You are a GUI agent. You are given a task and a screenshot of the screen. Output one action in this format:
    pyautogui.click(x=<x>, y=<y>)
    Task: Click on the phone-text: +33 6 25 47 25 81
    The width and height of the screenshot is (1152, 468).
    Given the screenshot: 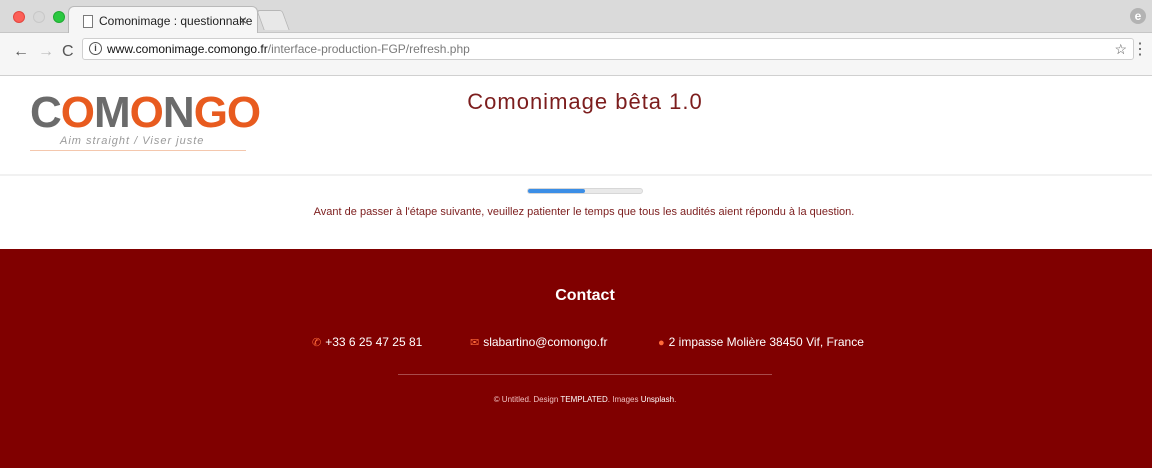 What is the action you would take?
    pyautogui.click(x=374, y=342)
    